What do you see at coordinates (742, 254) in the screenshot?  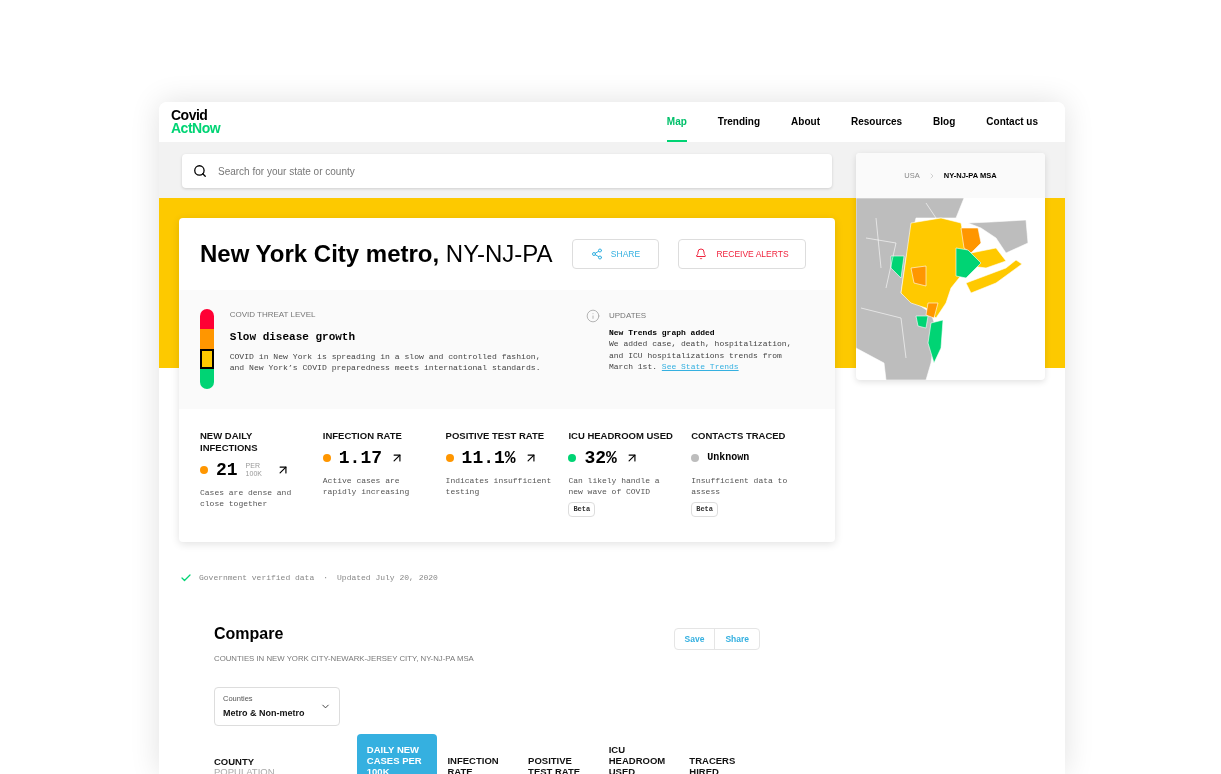 I see `alerts-button: RECEIVE ALERTS` at bounding box center [742, 254].